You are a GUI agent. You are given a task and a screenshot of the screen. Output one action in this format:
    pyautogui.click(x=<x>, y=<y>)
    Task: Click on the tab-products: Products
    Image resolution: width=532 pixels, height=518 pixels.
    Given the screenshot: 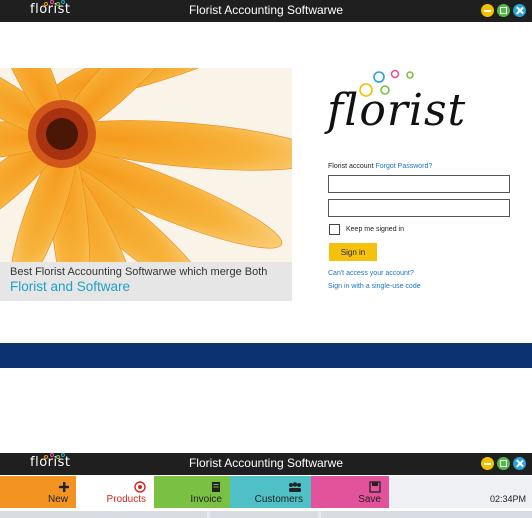 What is the action you would take?
    pyautogui.click(x=115, y=492)
    